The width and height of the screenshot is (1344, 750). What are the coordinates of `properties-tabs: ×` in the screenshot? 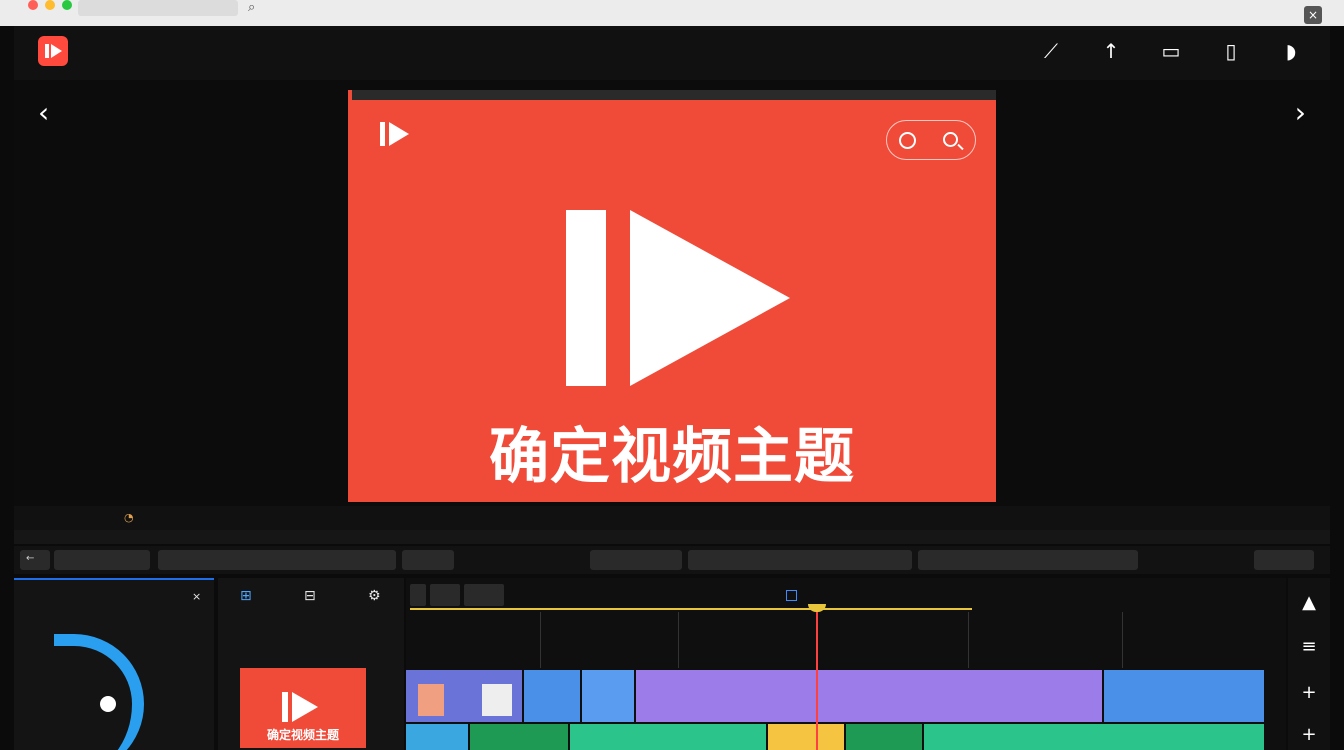 It's located at (114, 598).